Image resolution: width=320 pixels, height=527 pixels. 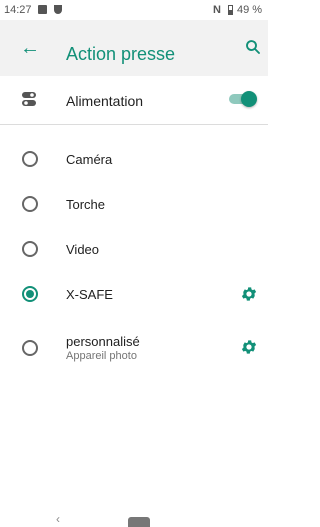 I want to click on home-icon, so click(x=139, y=522).